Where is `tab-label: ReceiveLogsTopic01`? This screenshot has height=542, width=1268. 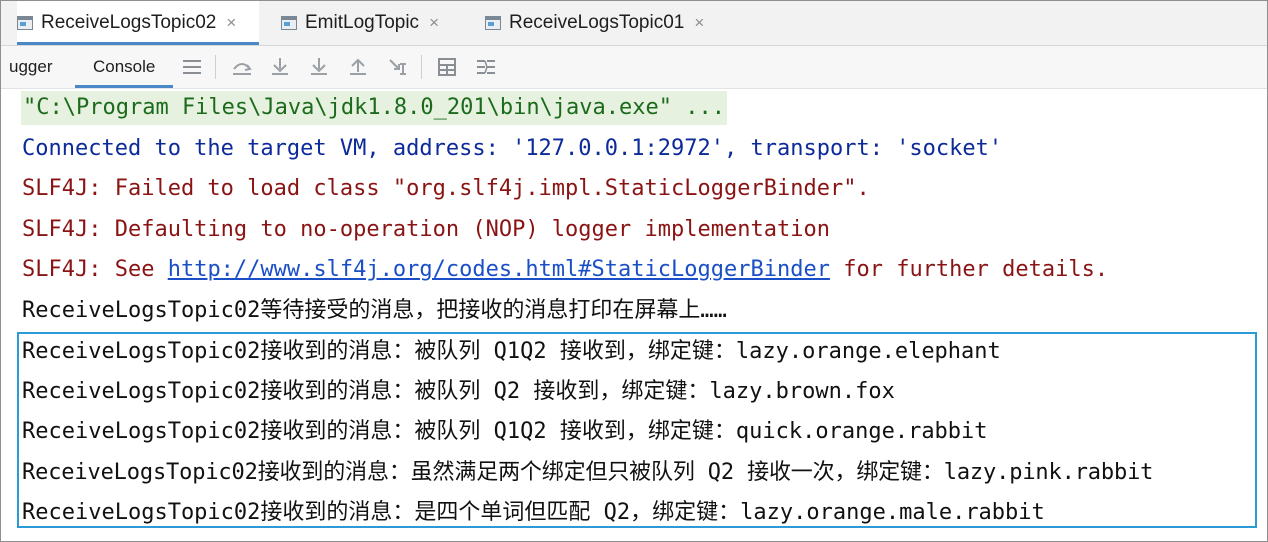
tab-label: ReceiveLogsTopic01 is located at coordinates (597, 22).